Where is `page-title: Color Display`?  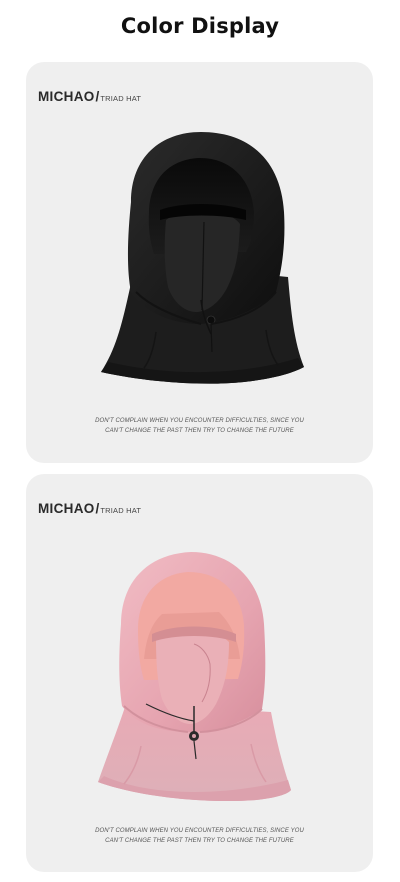
page-title: Color Display is located at coordinates (200, 26).